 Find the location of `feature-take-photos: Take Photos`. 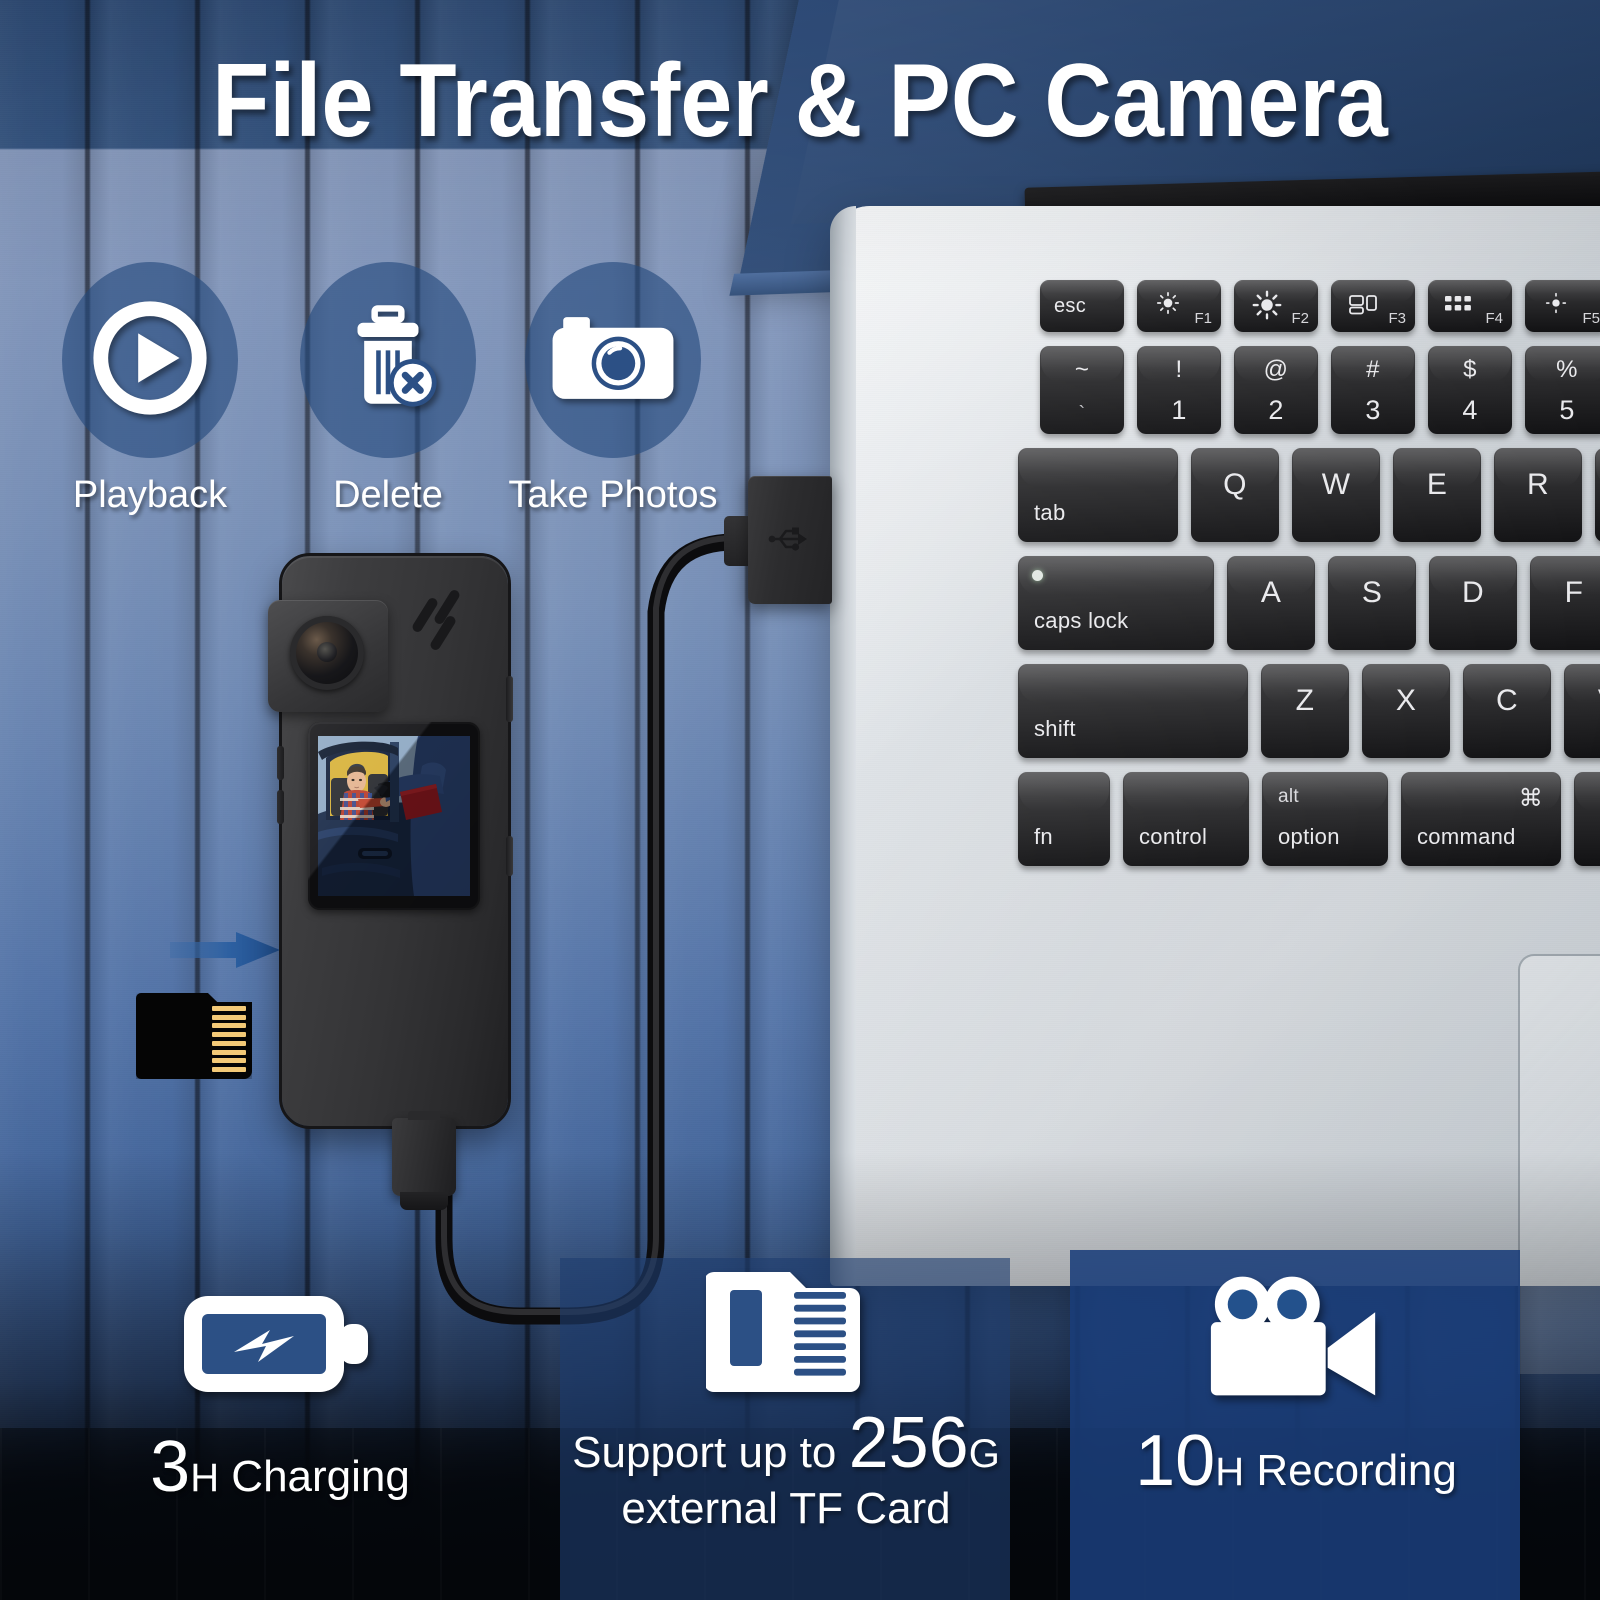

feature-take-photos: Take Photos is located at coordinates (613, 389).